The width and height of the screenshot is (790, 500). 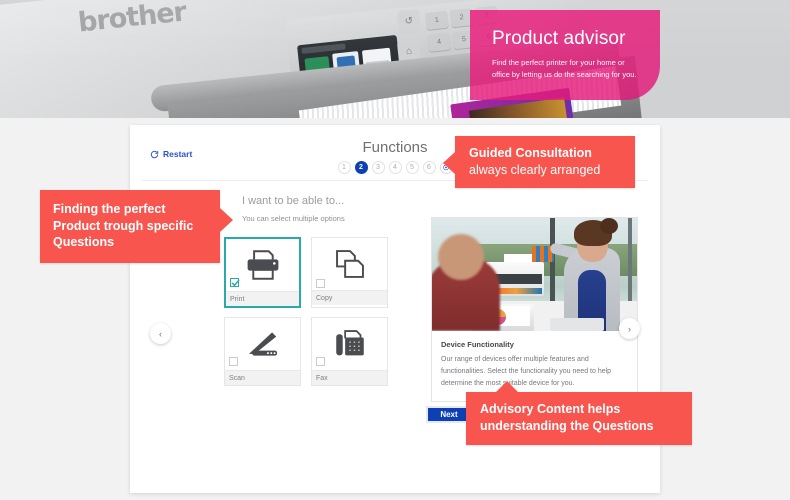 What do you see at coordinates (429, 167) in the screenshot?
I see `pager-step-6: 6` at bounding box center [429, 167].